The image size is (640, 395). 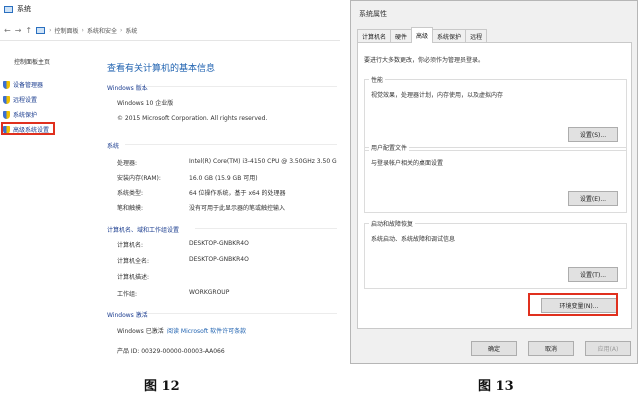 I want to click on tab-system-protection: 系统保护, so click(x=449, y=36).